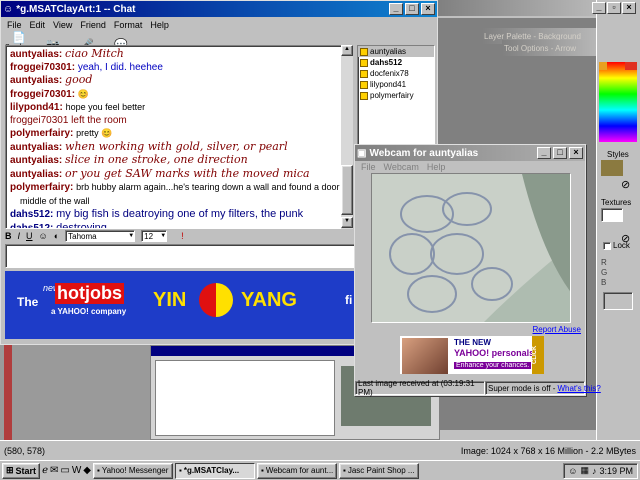 Image resolution: width=640 pixels, height=480 pixels. Describe the element at coordinates (386, 62) in the screenshot. I see `user-name: dahs512` at that location.